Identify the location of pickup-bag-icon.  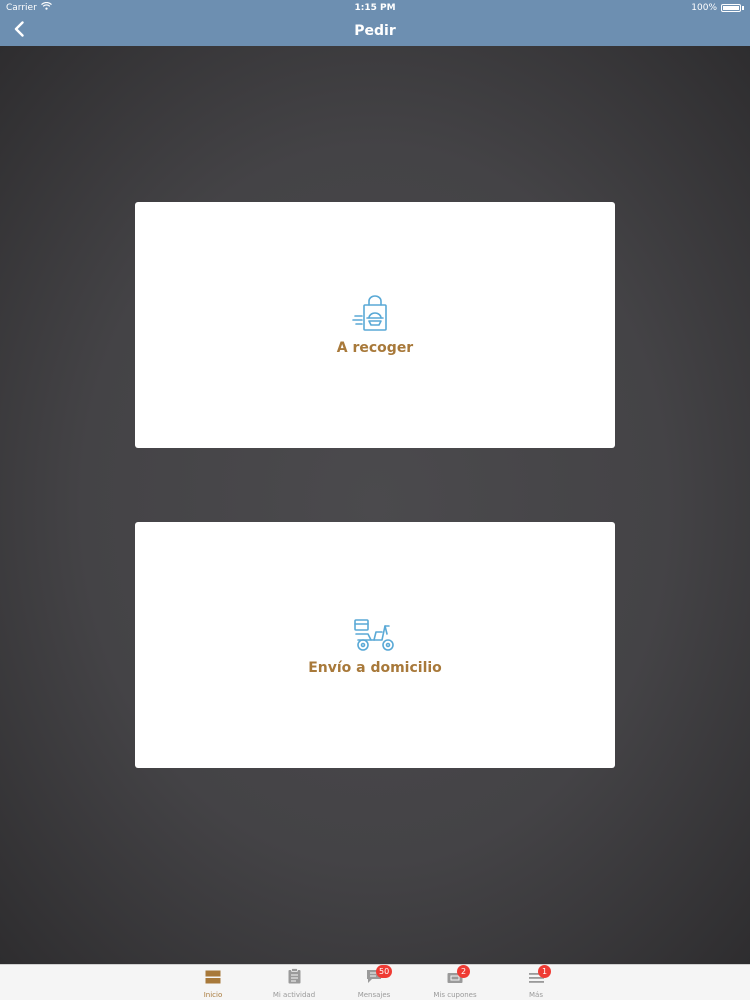
(375, 314).